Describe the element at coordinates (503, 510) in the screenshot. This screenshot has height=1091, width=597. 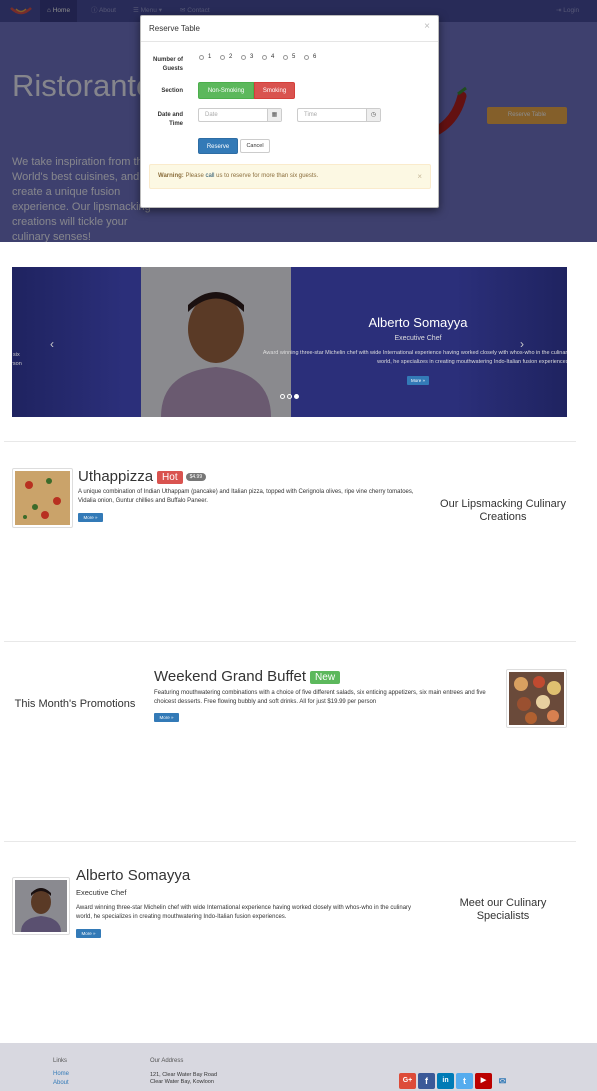
I see `dishes-side-heading: Our Lipsmacking Culinary Creations` at that location.